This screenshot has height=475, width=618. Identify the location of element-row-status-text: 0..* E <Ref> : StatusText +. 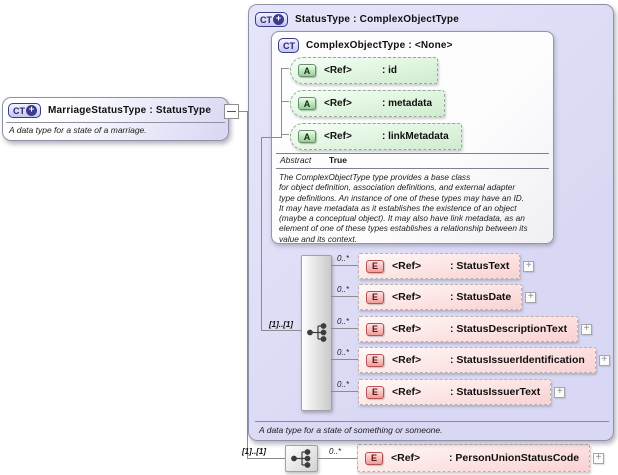
(436, 266).